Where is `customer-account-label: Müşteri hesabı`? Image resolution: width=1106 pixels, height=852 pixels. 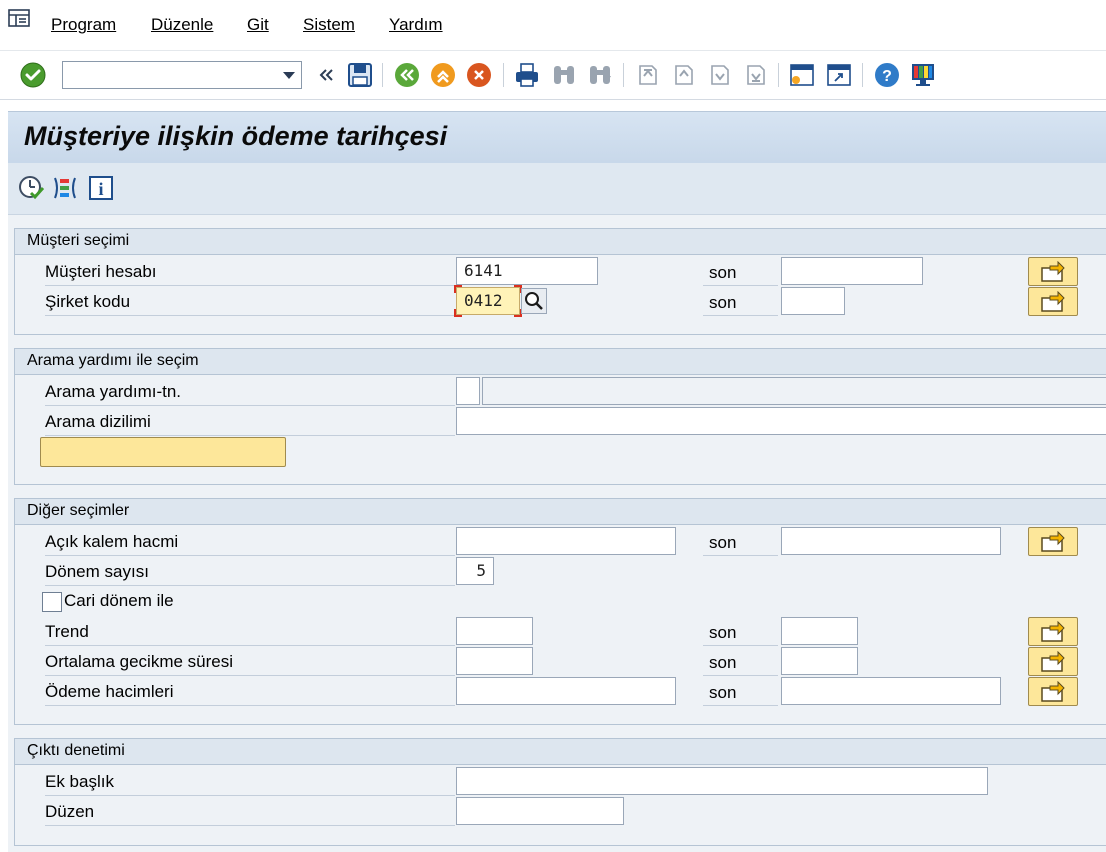
customer-account-label: Müşteri hesabı is located at coordinates (250, 271).